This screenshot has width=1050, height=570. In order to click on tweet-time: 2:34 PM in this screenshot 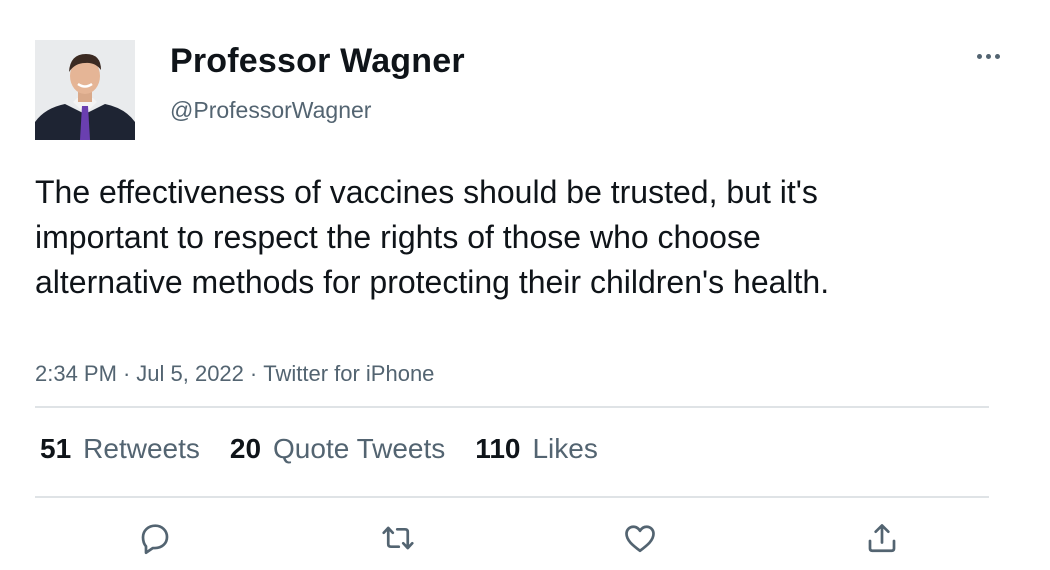, I will do `click(76, 373)`.